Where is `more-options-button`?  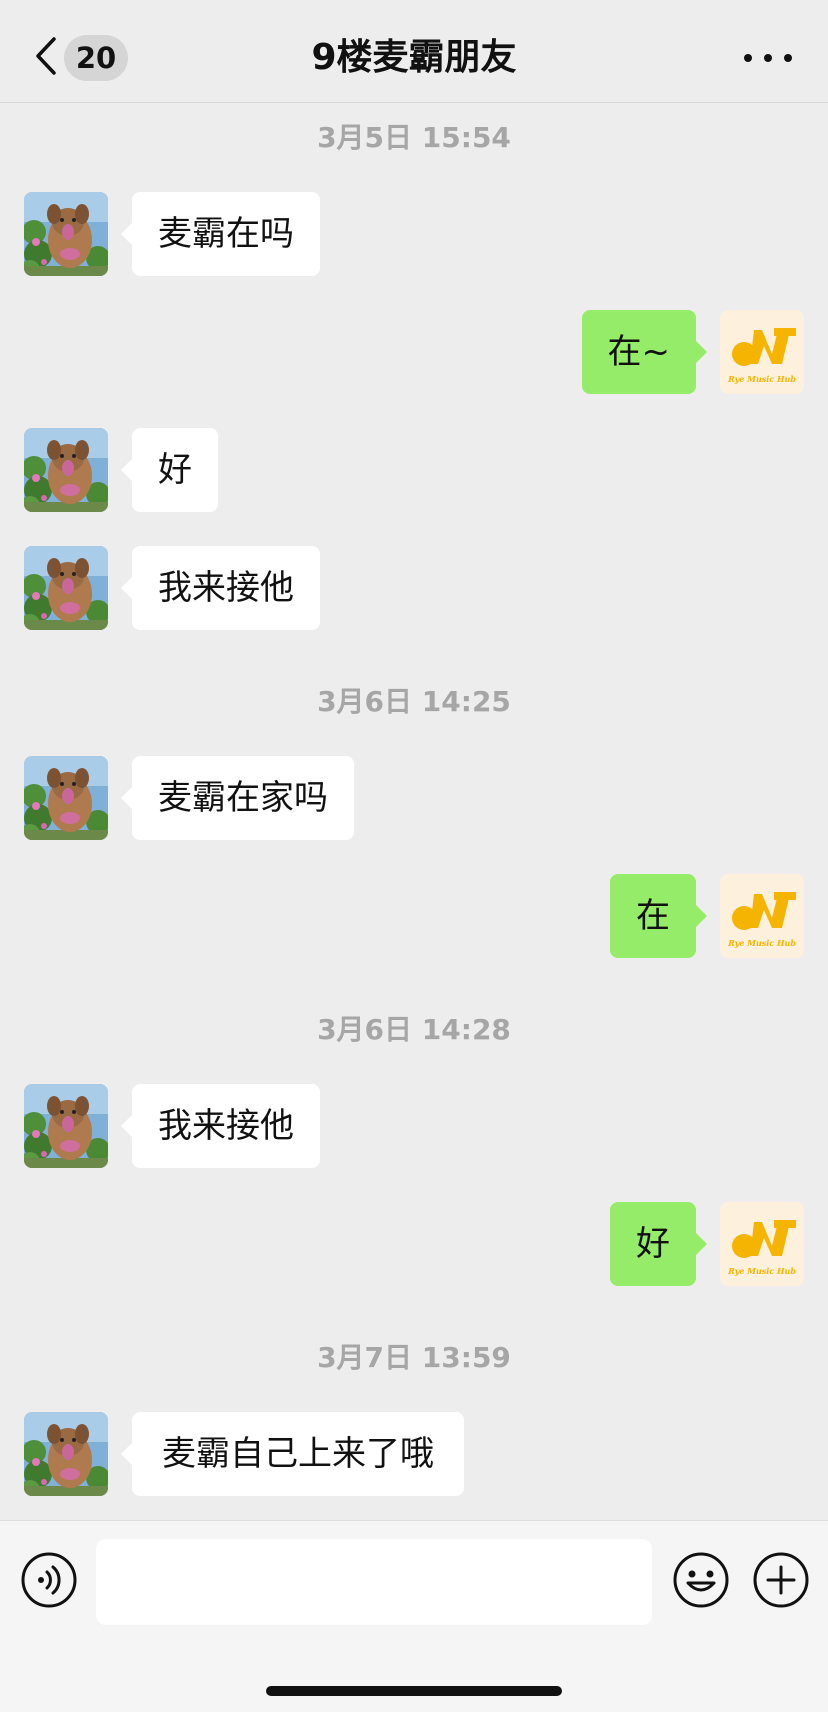
more-options-button is located at coordinates (768, 58).